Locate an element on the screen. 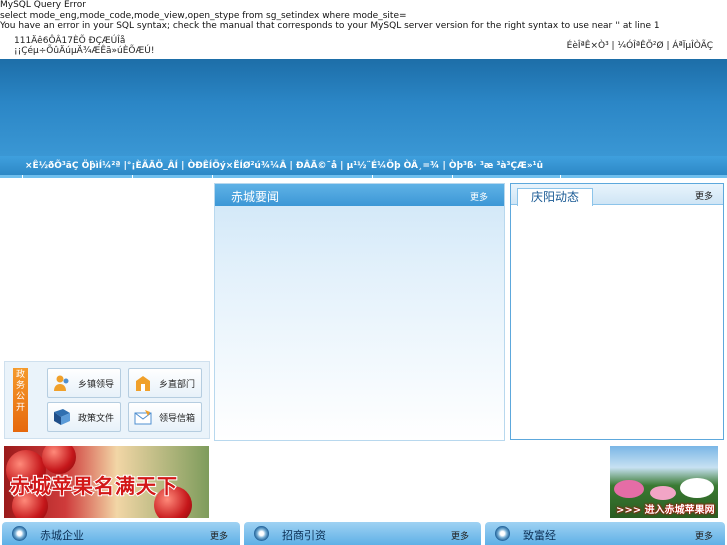 This screenshot has width=727, height=545. apple-site-link: >>> 进入赤城苹果网 is located at coordinates (665, 508).